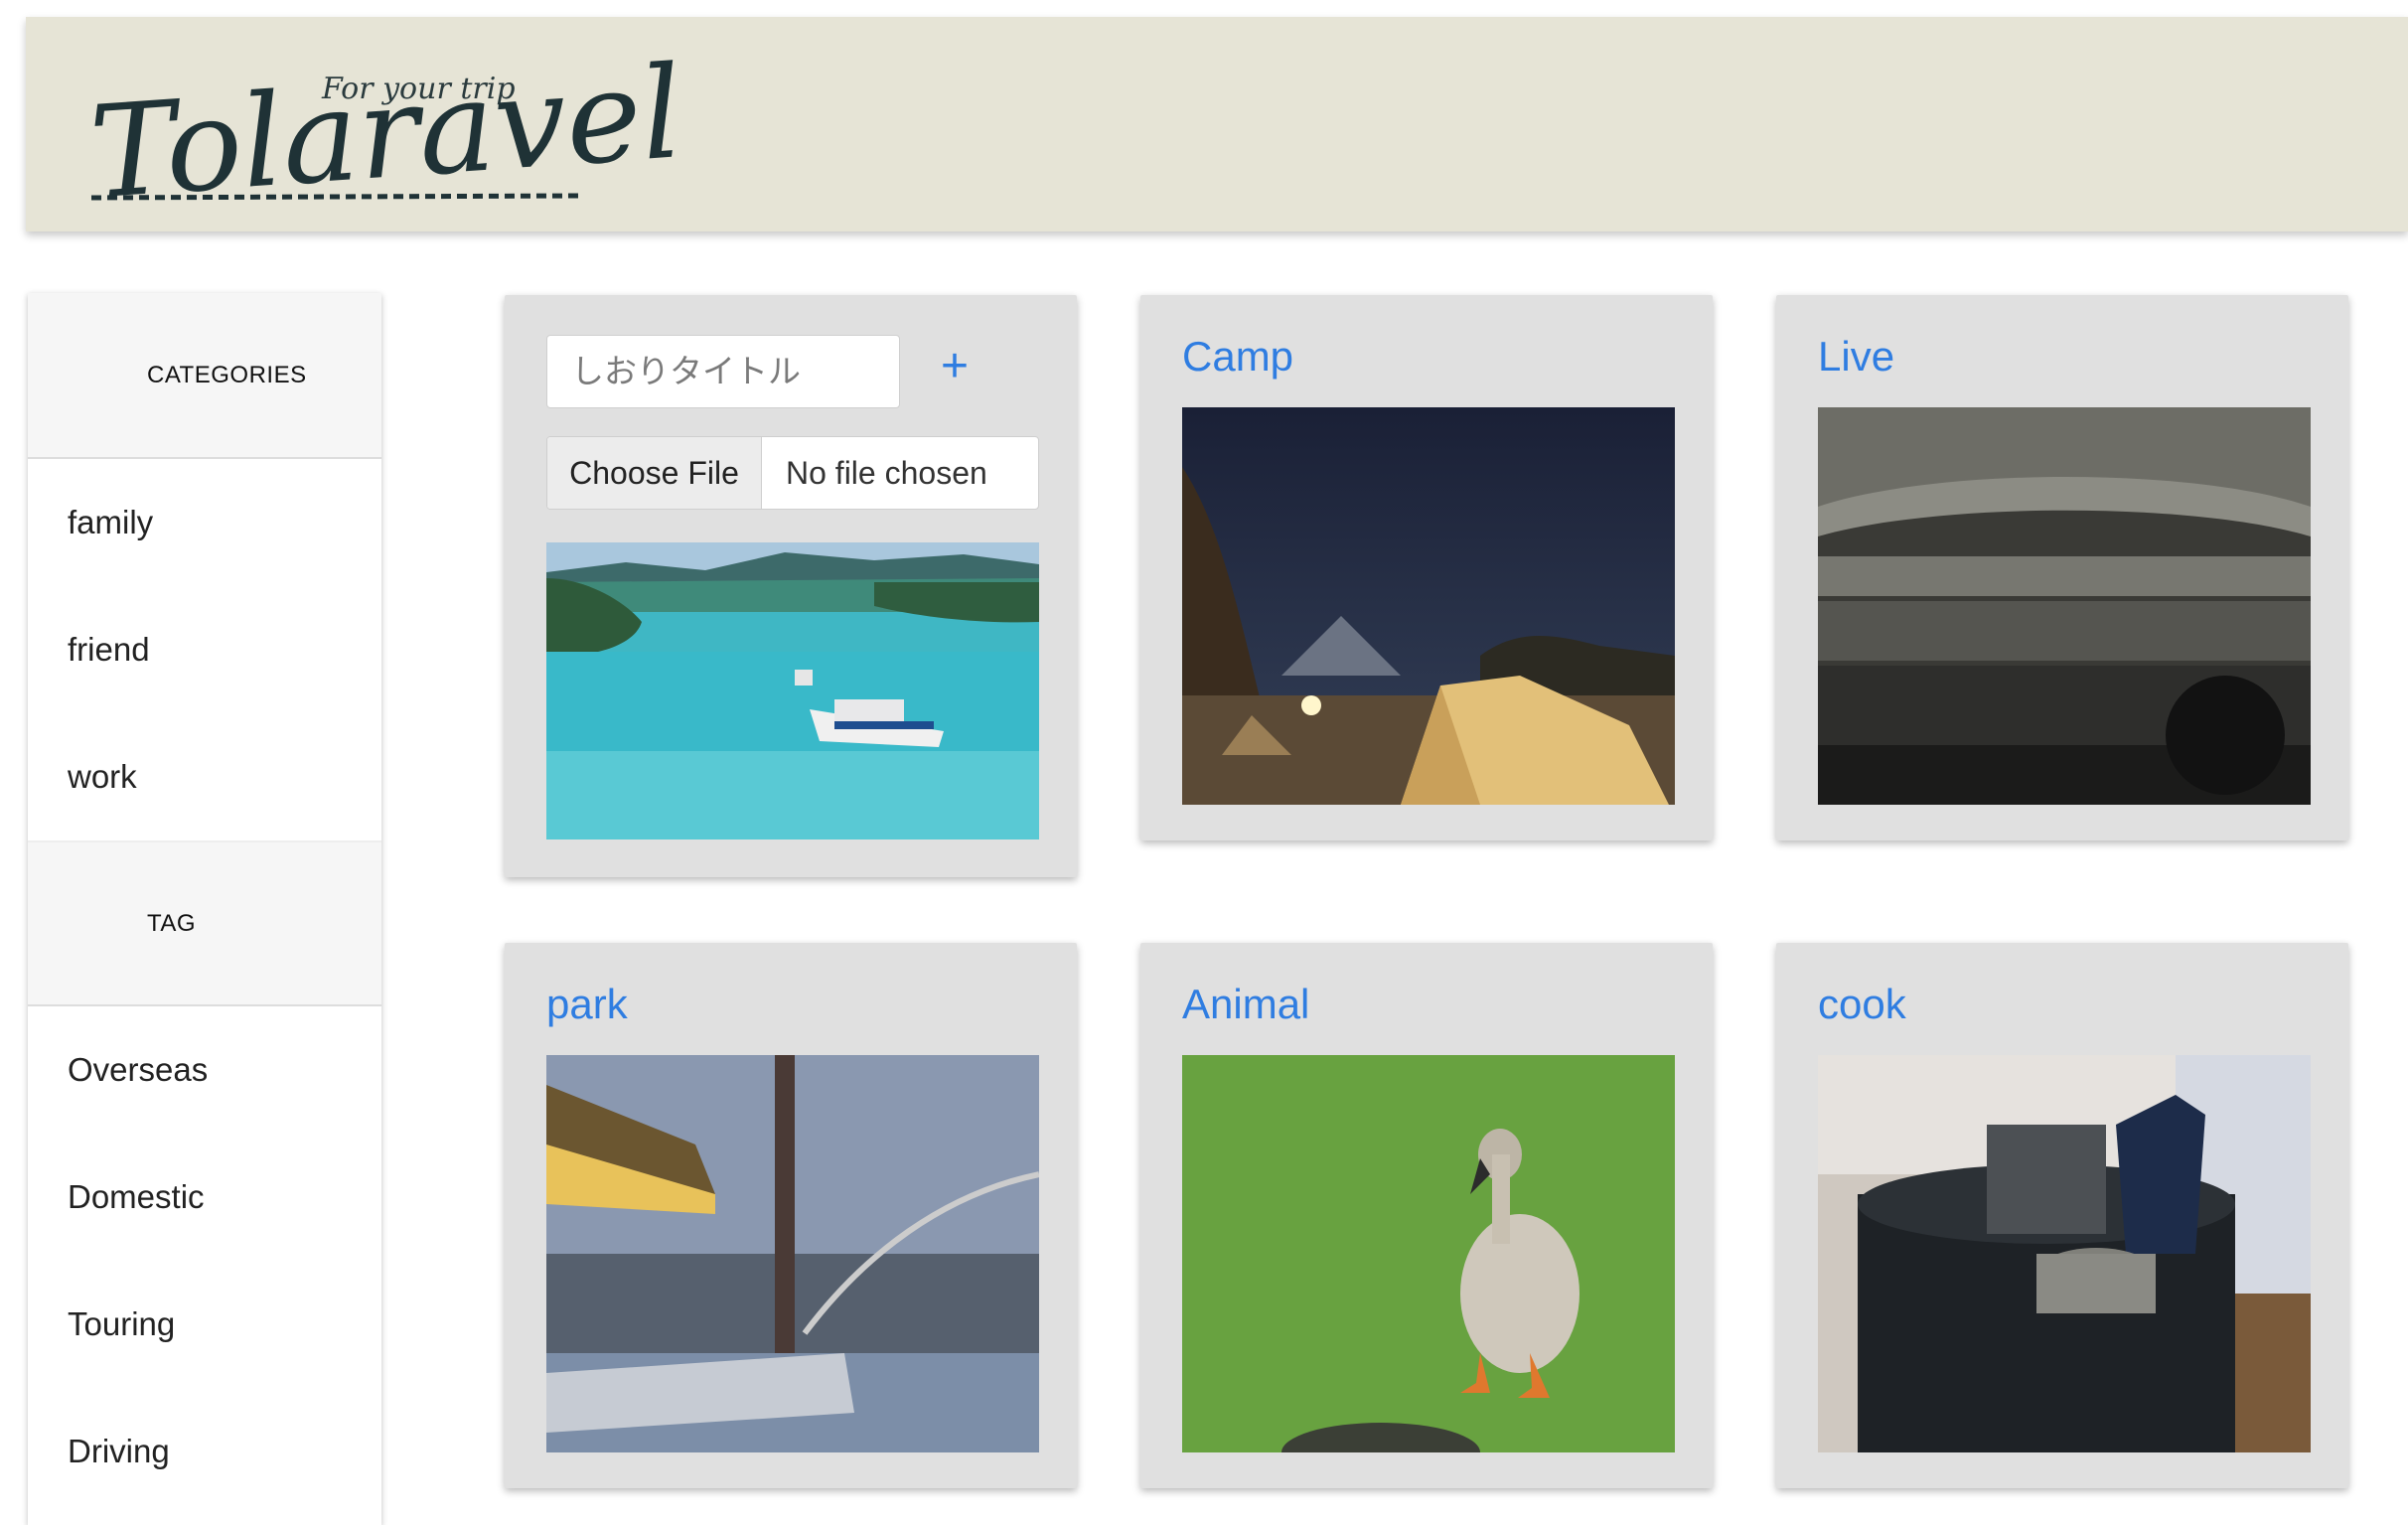 The image size is (2408, 1525). I want to click on tag-heading: TAG, so click(204, 923).